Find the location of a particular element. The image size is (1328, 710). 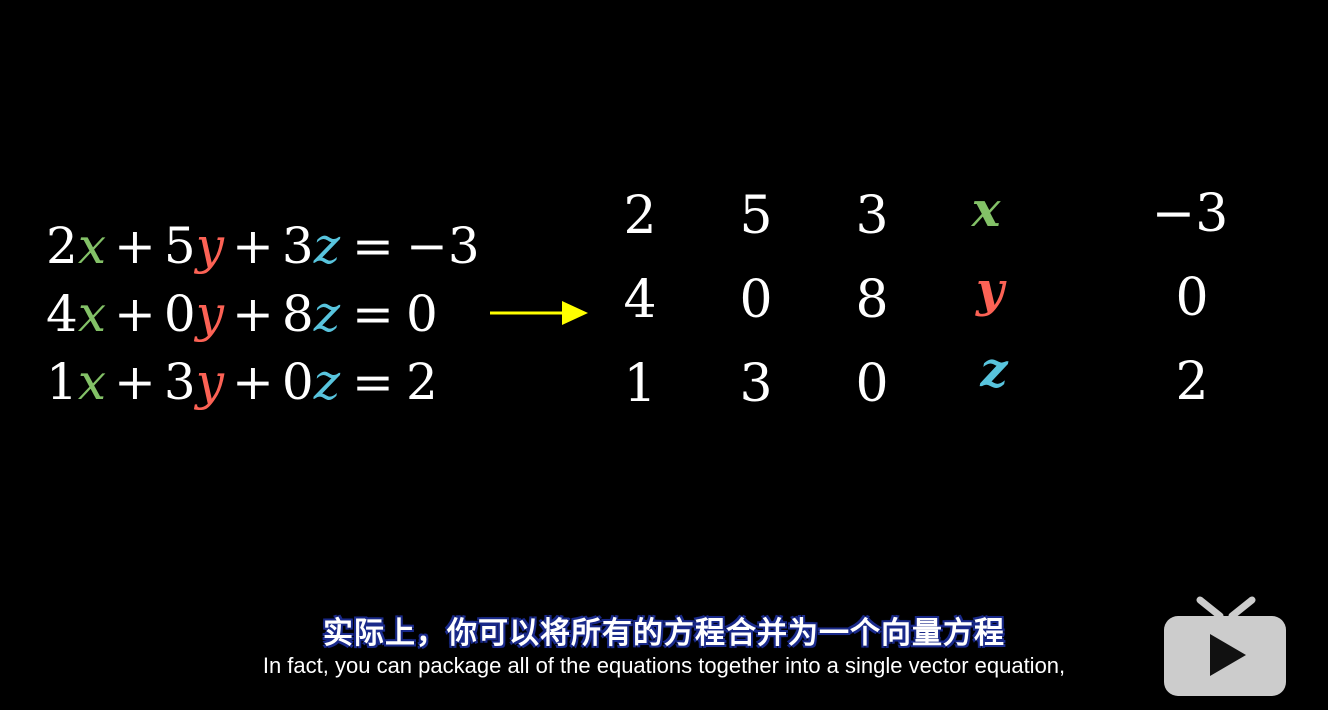

tv-play-icon is located at coordinates (1225, 646).